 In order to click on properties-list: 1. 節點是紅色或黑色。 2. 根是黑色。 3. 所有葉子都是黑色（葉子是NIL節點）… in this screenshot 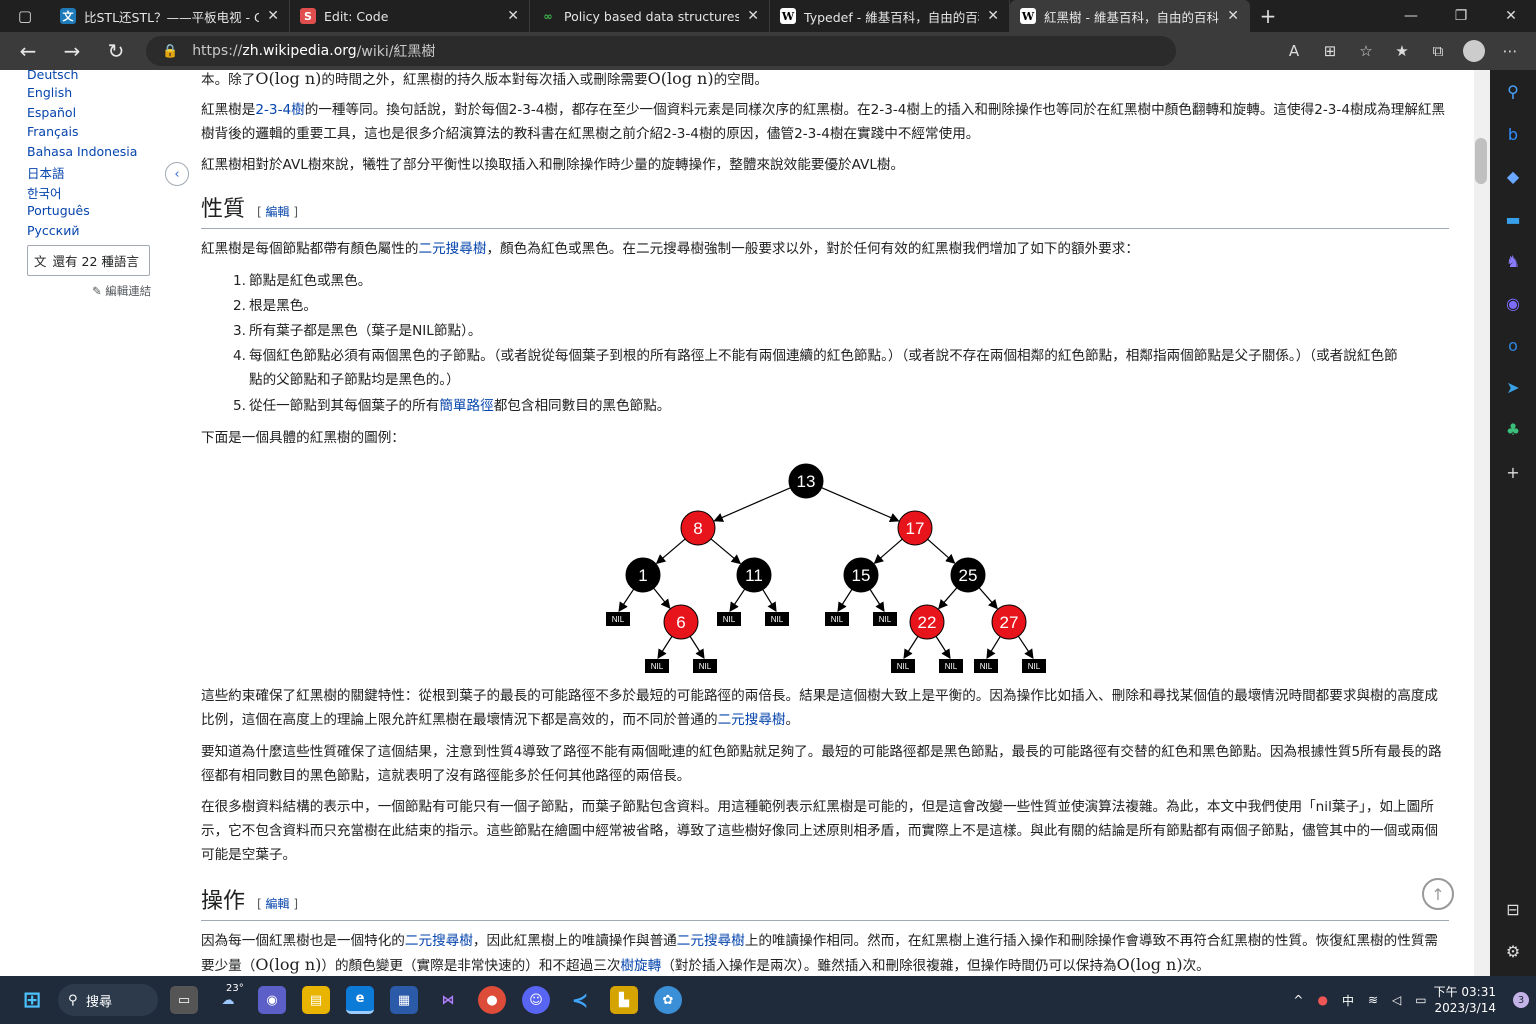, I will do `click(843, 344)`.